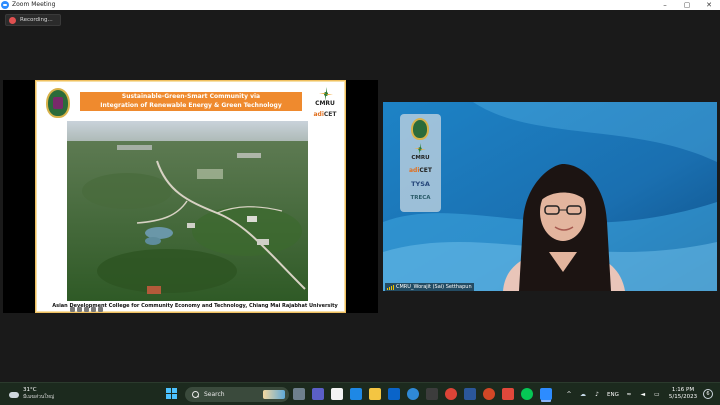  Describe the element at coordinates (683, 397) in the screenshot. I see `clock-date: 5/15/2023` at that location.